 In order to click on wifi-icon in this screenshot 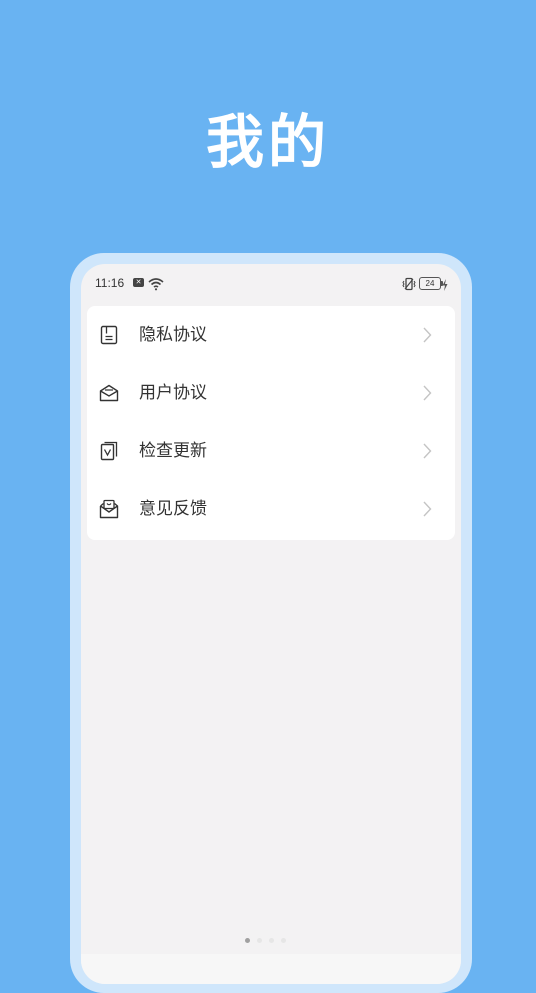, I will do `click(156, 285)`.